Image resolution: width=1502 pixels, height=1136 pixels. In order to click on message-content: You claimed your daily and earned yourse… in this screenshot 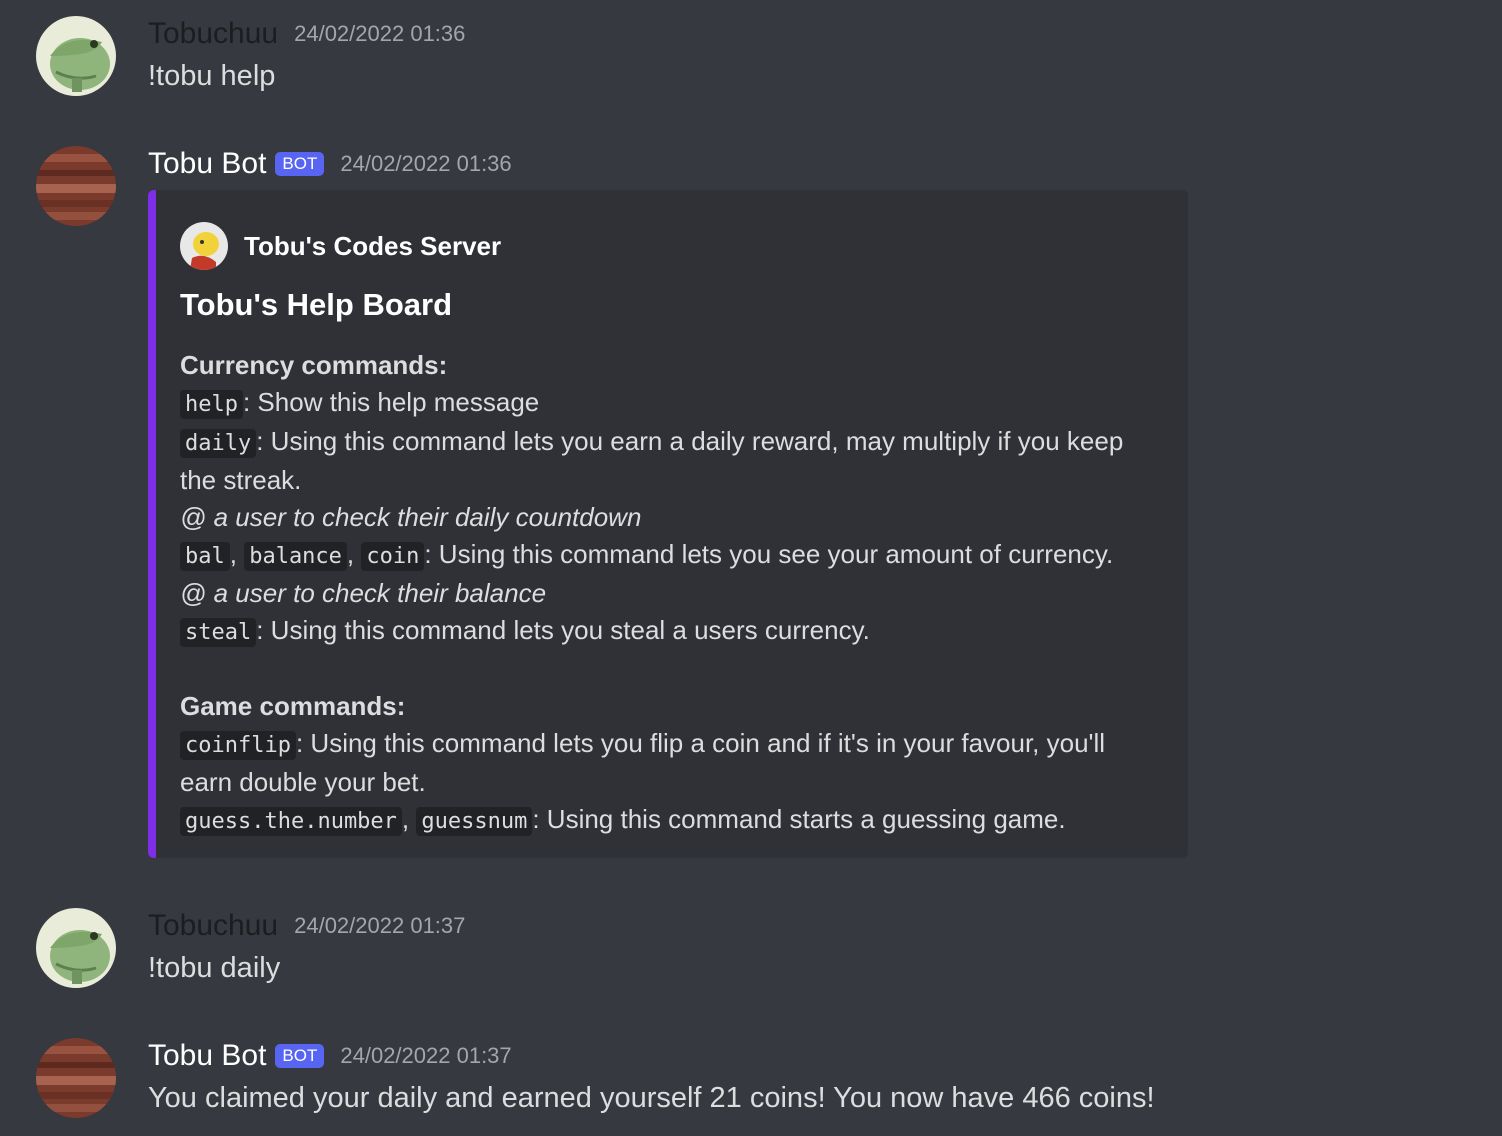, I will do `click(651, 1098)`.